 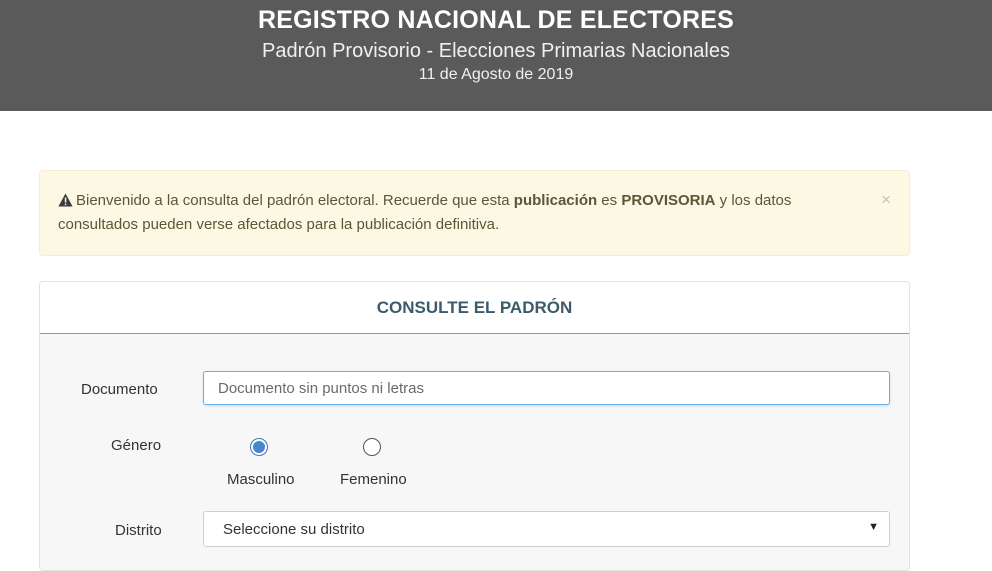 What do you see at coordinates (496, 74) in the screenshot?
I see `election-date: 11 de Agosto de 2019` at bounding box center [496, 74].